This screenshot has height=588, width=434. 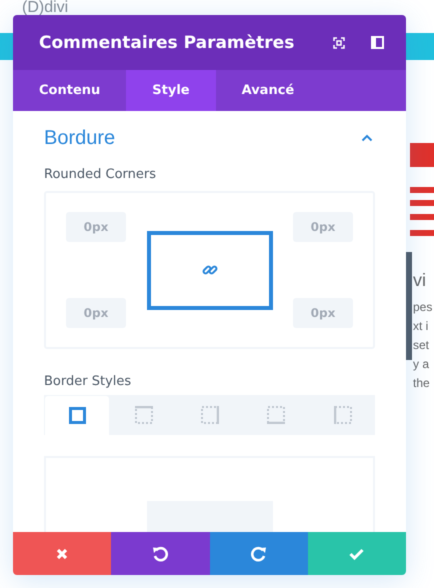 What do you see at coordinates (420, 280) in the screenshot?
I see `page-heading: vi` at bounding box center [420, 280].